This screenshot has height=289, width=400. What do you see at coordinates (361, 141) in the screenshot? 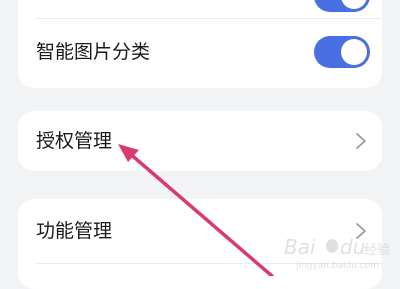
I see `chevron-right-icon` at bounding box center [361, 141].